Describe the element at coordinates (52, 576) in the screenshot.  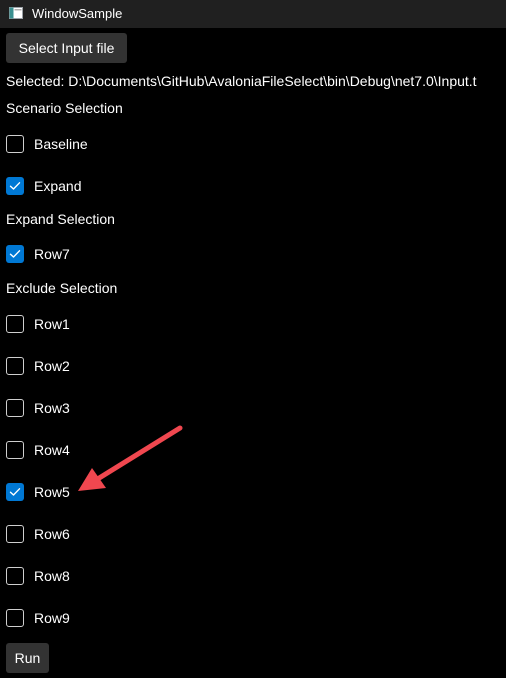
I see `checkbox-label: Row8` at that location.